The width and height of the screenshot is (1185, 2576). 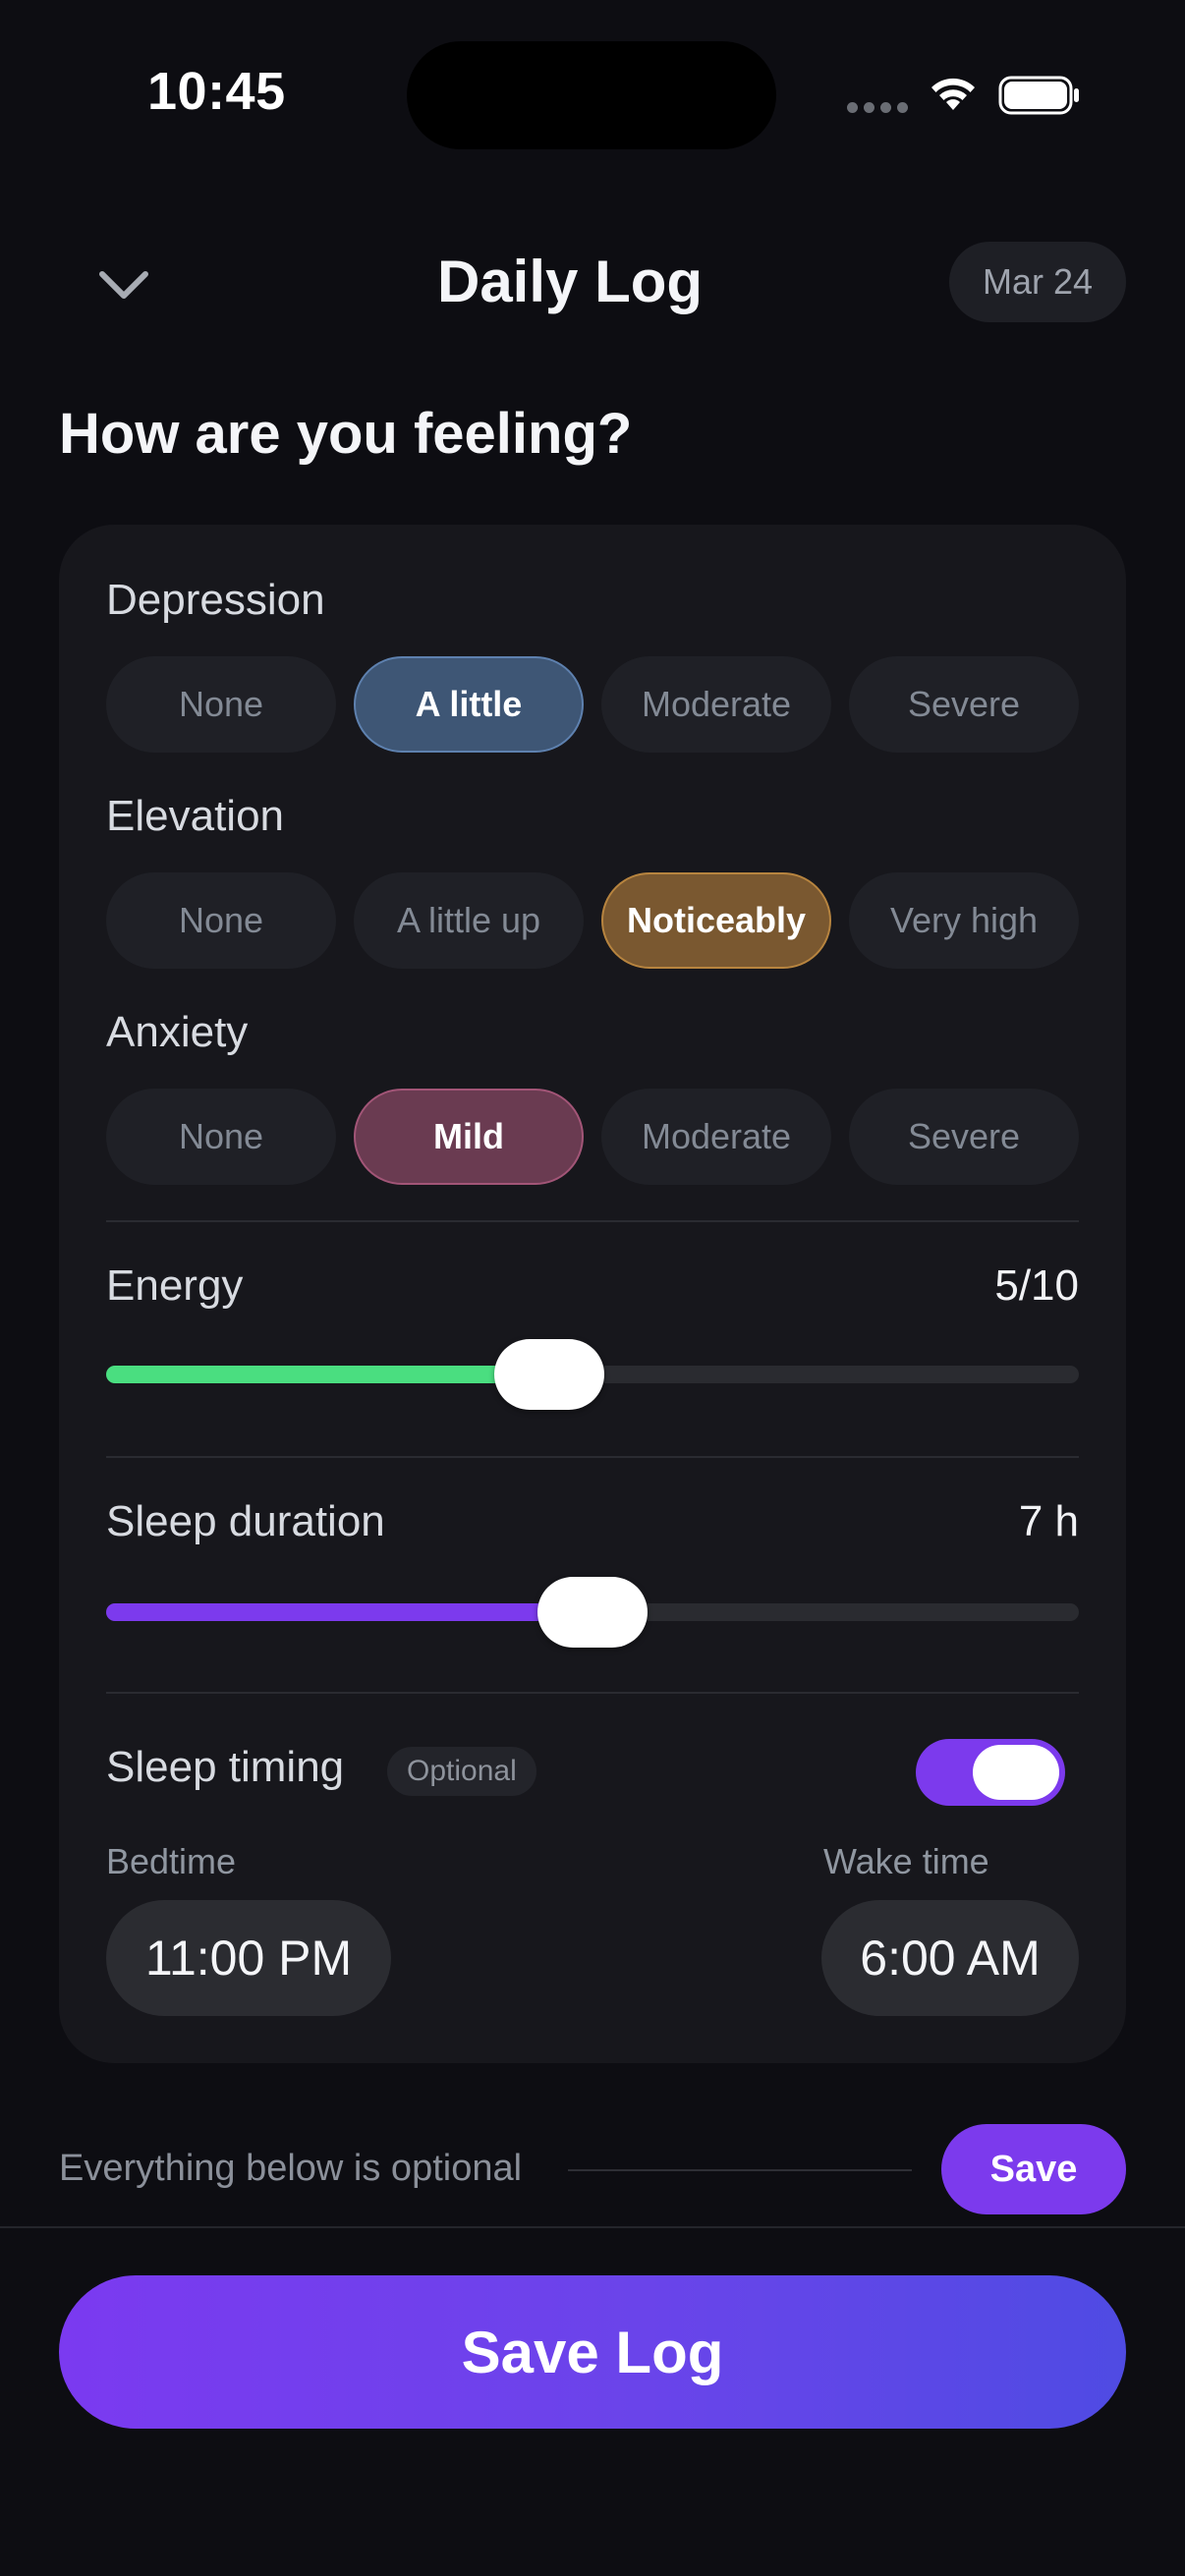 I want to click on battery-icon, so click(x=1038, y=95).